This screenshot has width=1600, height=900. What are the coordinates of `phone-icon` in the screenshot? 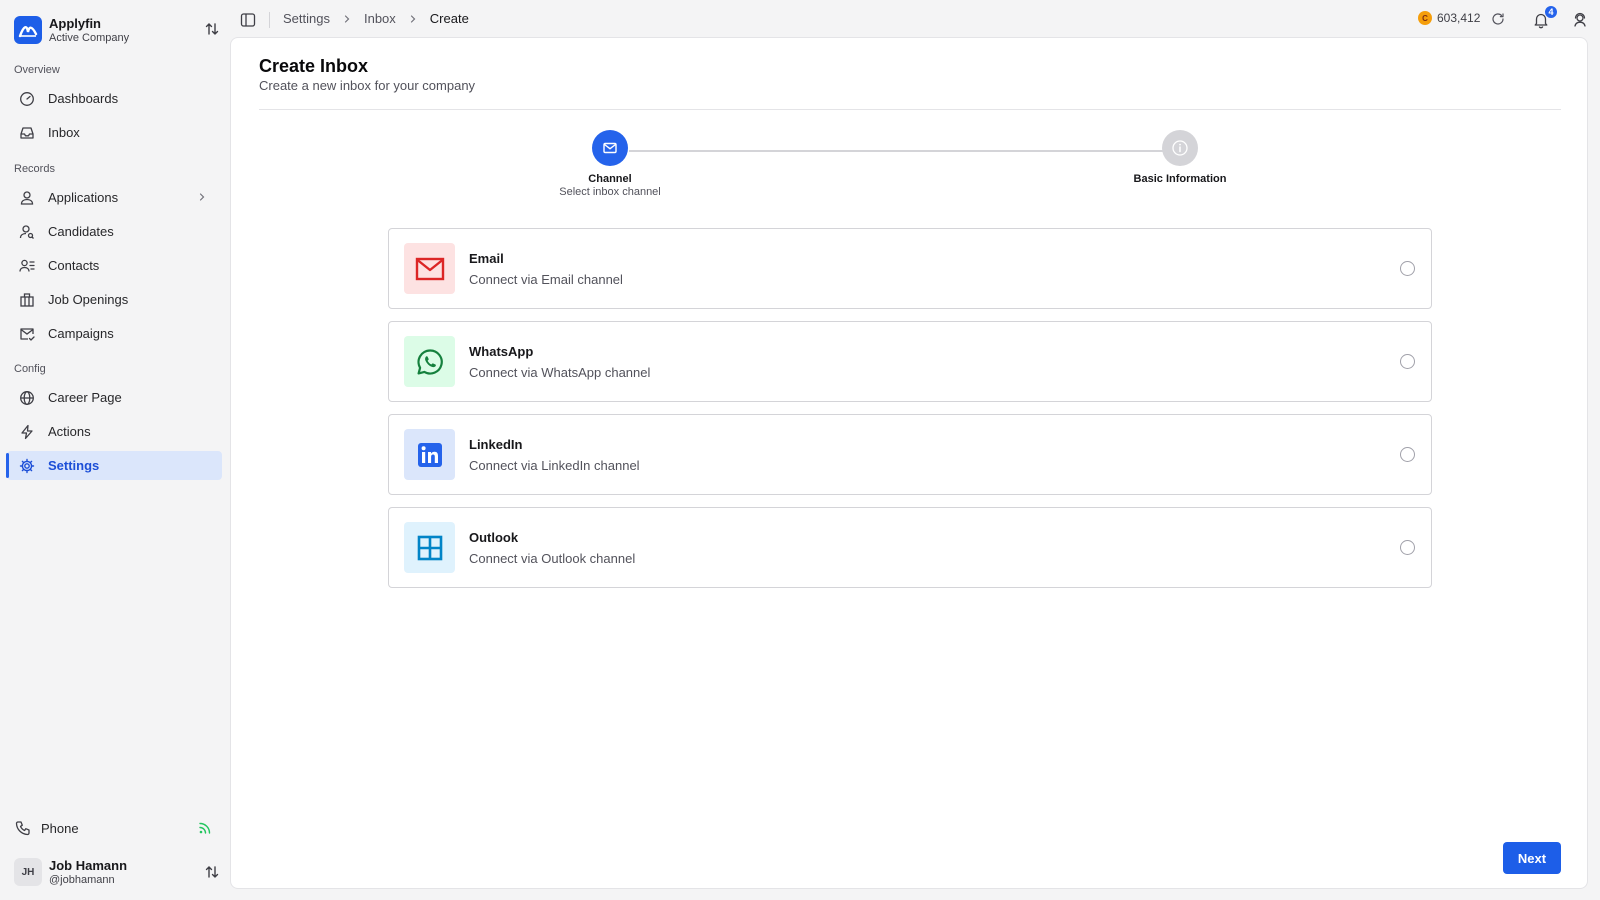 It's located at (23, 828).